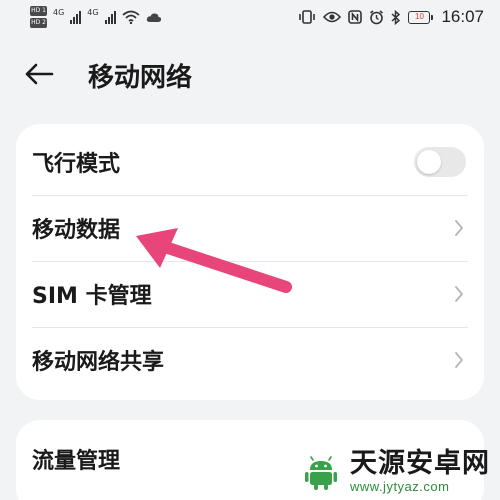 Image resolution: width=500 pixels, height=500 pixels. I want to click on mobile-data-row: 移动数据, so click(250, 228).